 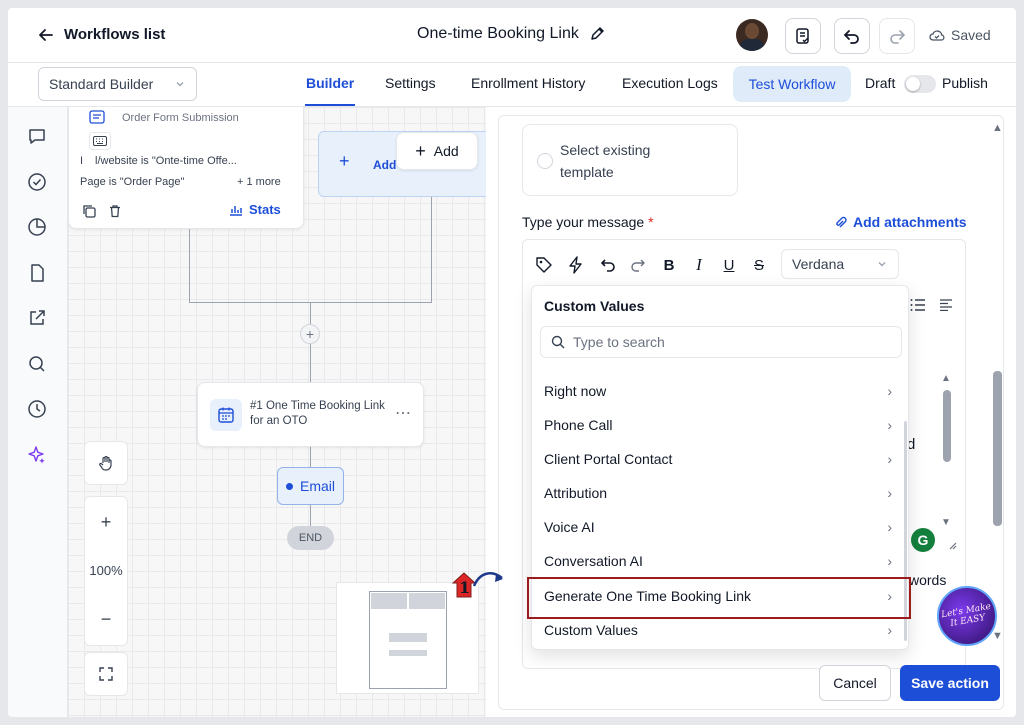 I want to click on tag-icon, so click(x=544, y=265).